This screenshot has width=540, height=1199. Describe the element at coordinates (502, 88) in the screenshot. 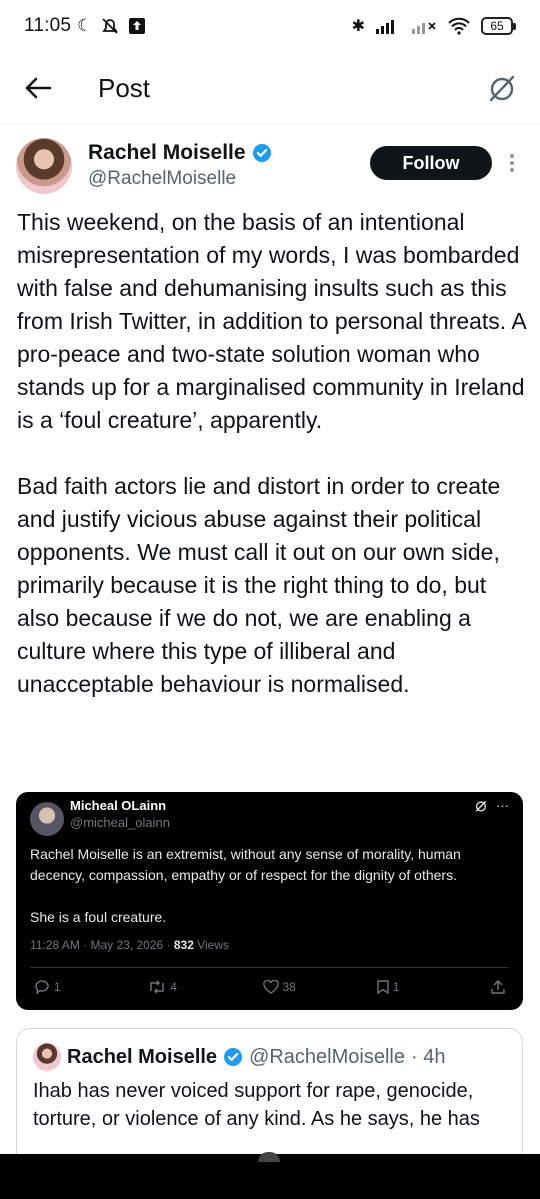

I see `grok-icon` at that location.